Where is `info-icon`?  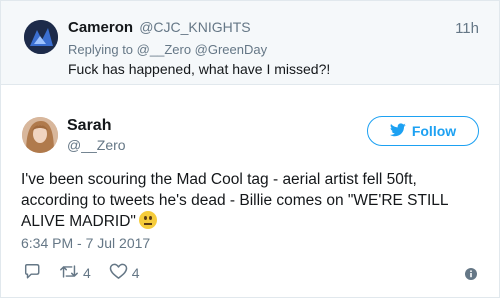 info-icon is located at coordinates (471, 276).